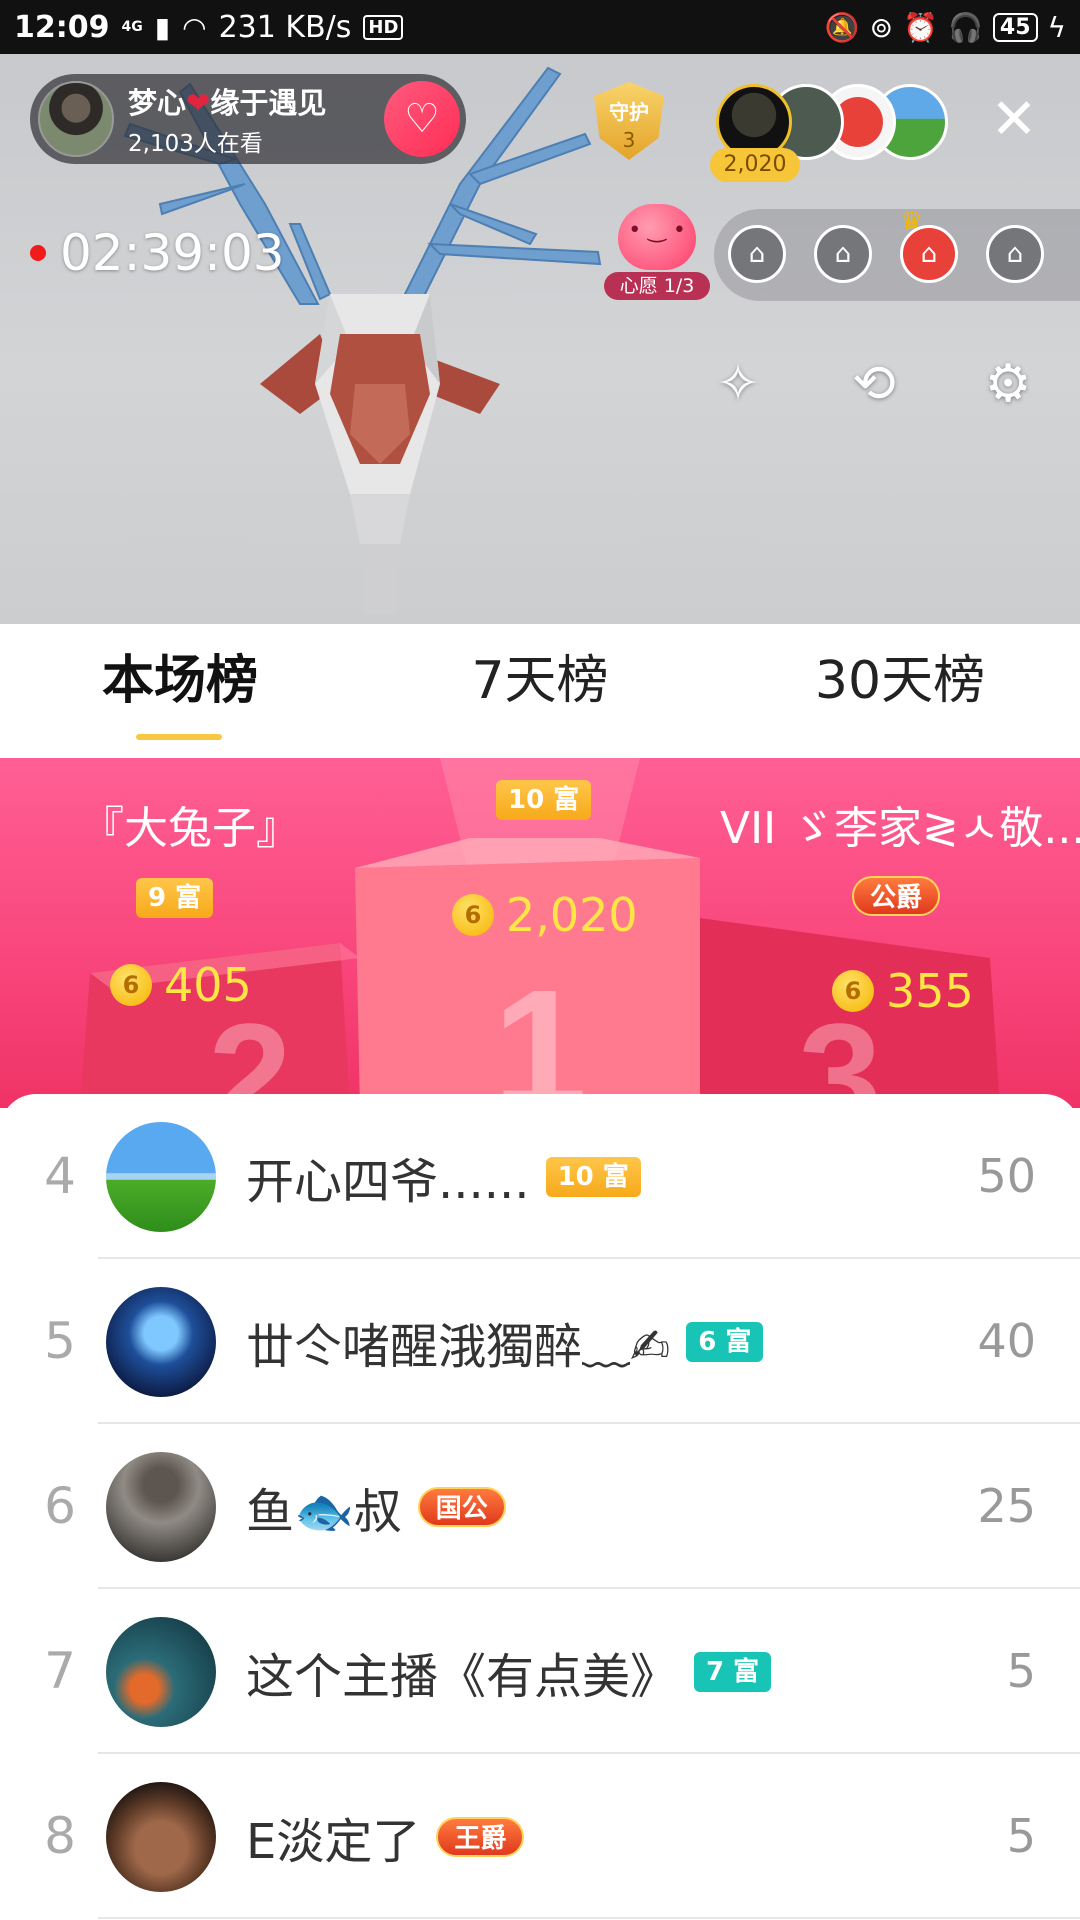 Image resolution: width=1080 pixels, height=1920 pixels. Describe the element at coordinates (755, 165) in the screenshot. I see `top-gift-count: 2,020` at that location.